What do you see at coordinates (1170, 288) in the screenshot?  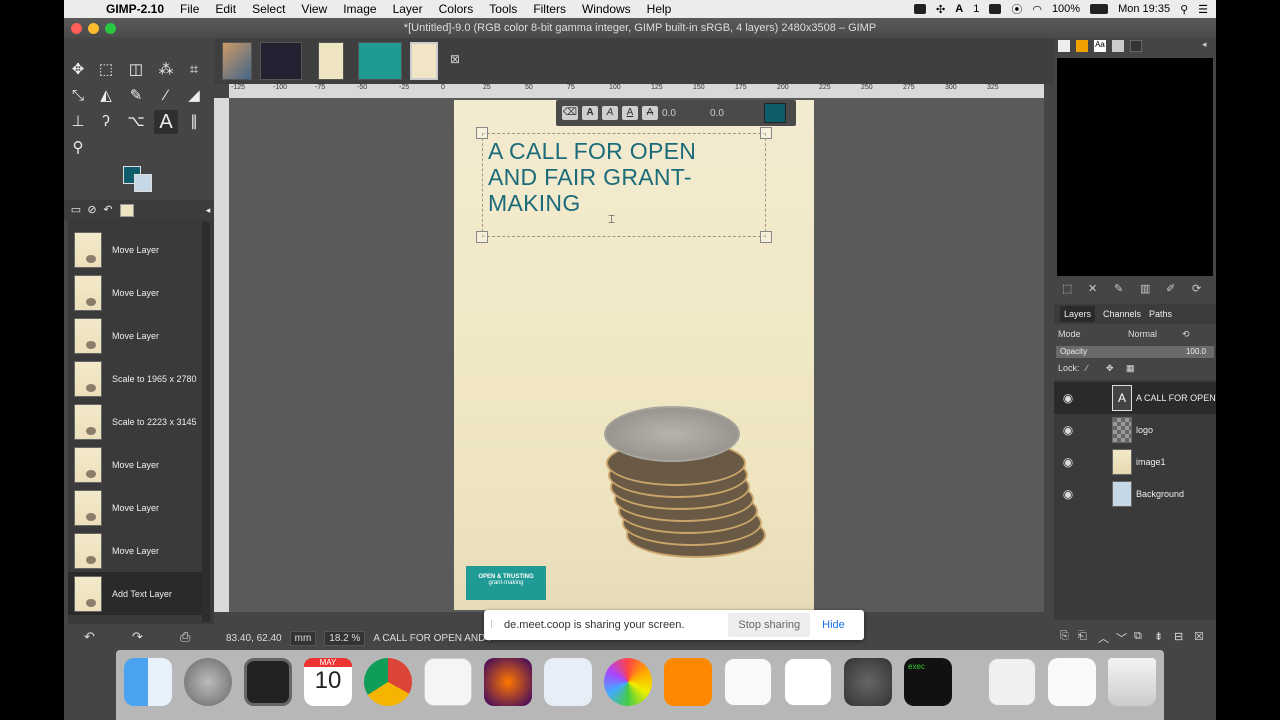 I see `brush-icon: ✐` at bounding box center [1170, 288].